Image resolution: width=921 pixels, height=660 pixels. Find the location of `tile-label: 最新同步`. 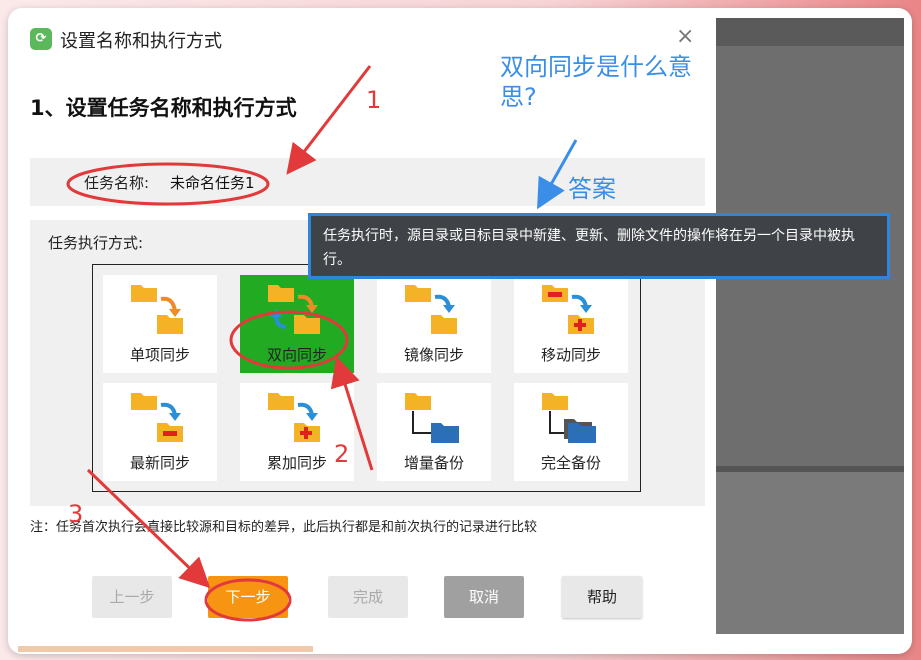

tile-label: 最新同步 is located at coordinates (159, 463).